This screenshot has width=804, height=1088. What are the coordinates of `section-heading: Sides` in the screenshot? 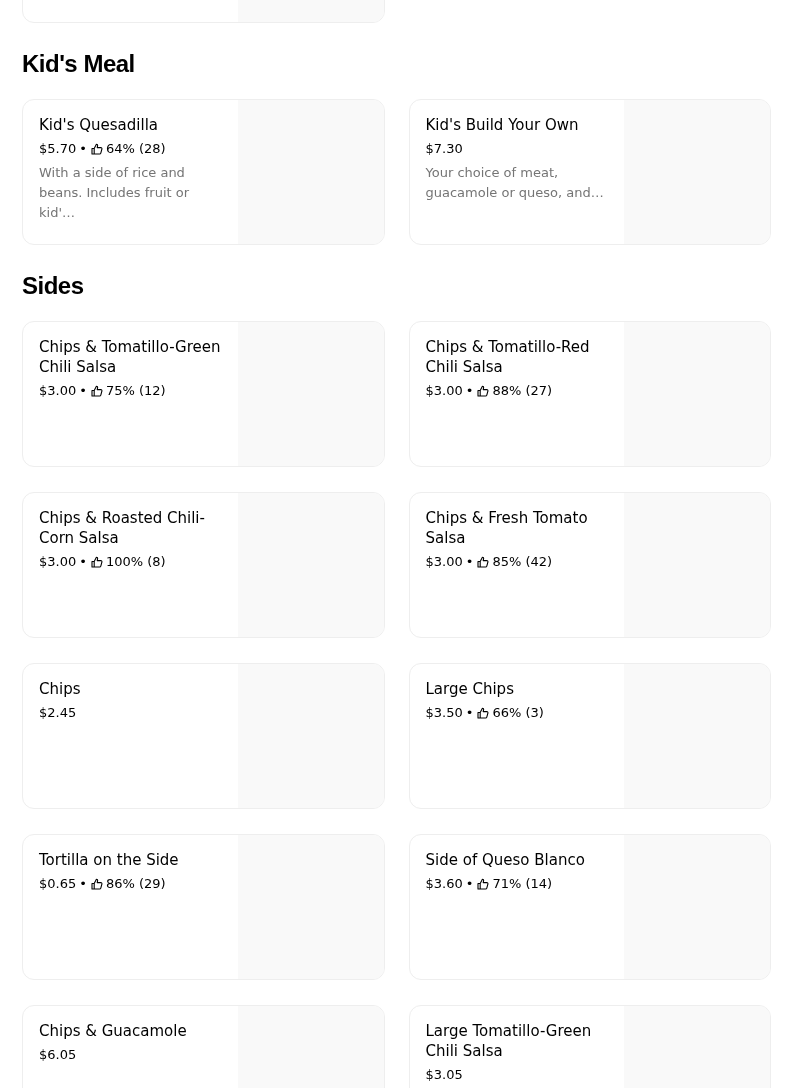 It's located at (53, 286).